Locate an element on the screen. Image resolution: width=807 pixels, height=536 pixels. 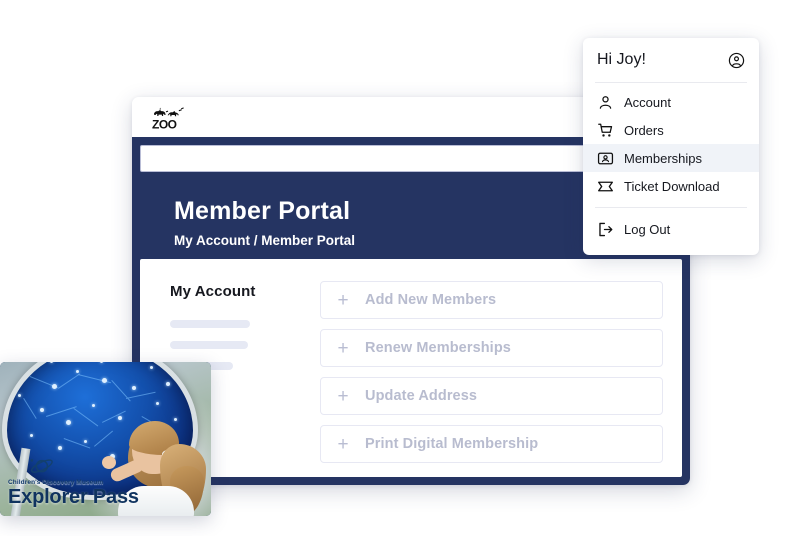
menu-item-label: Log Out is located at coordinates (647, 229).